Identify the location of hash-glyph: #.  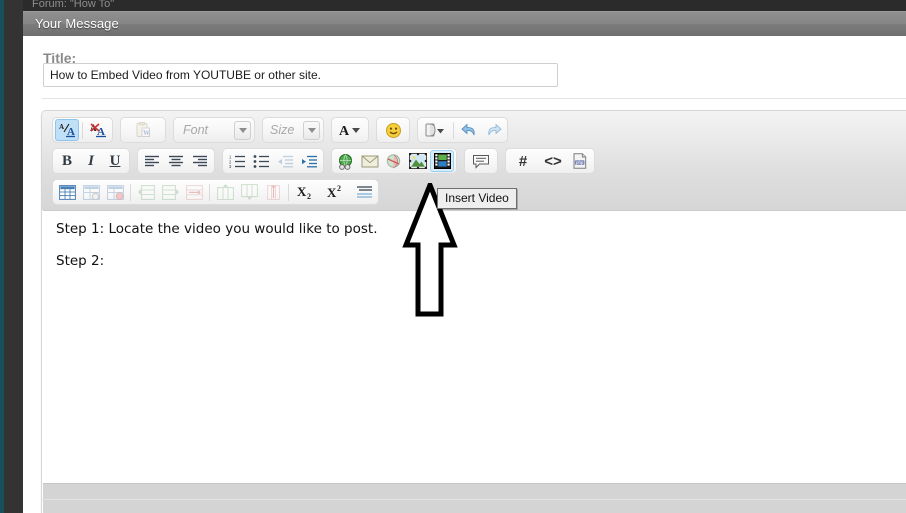
(523, 161).